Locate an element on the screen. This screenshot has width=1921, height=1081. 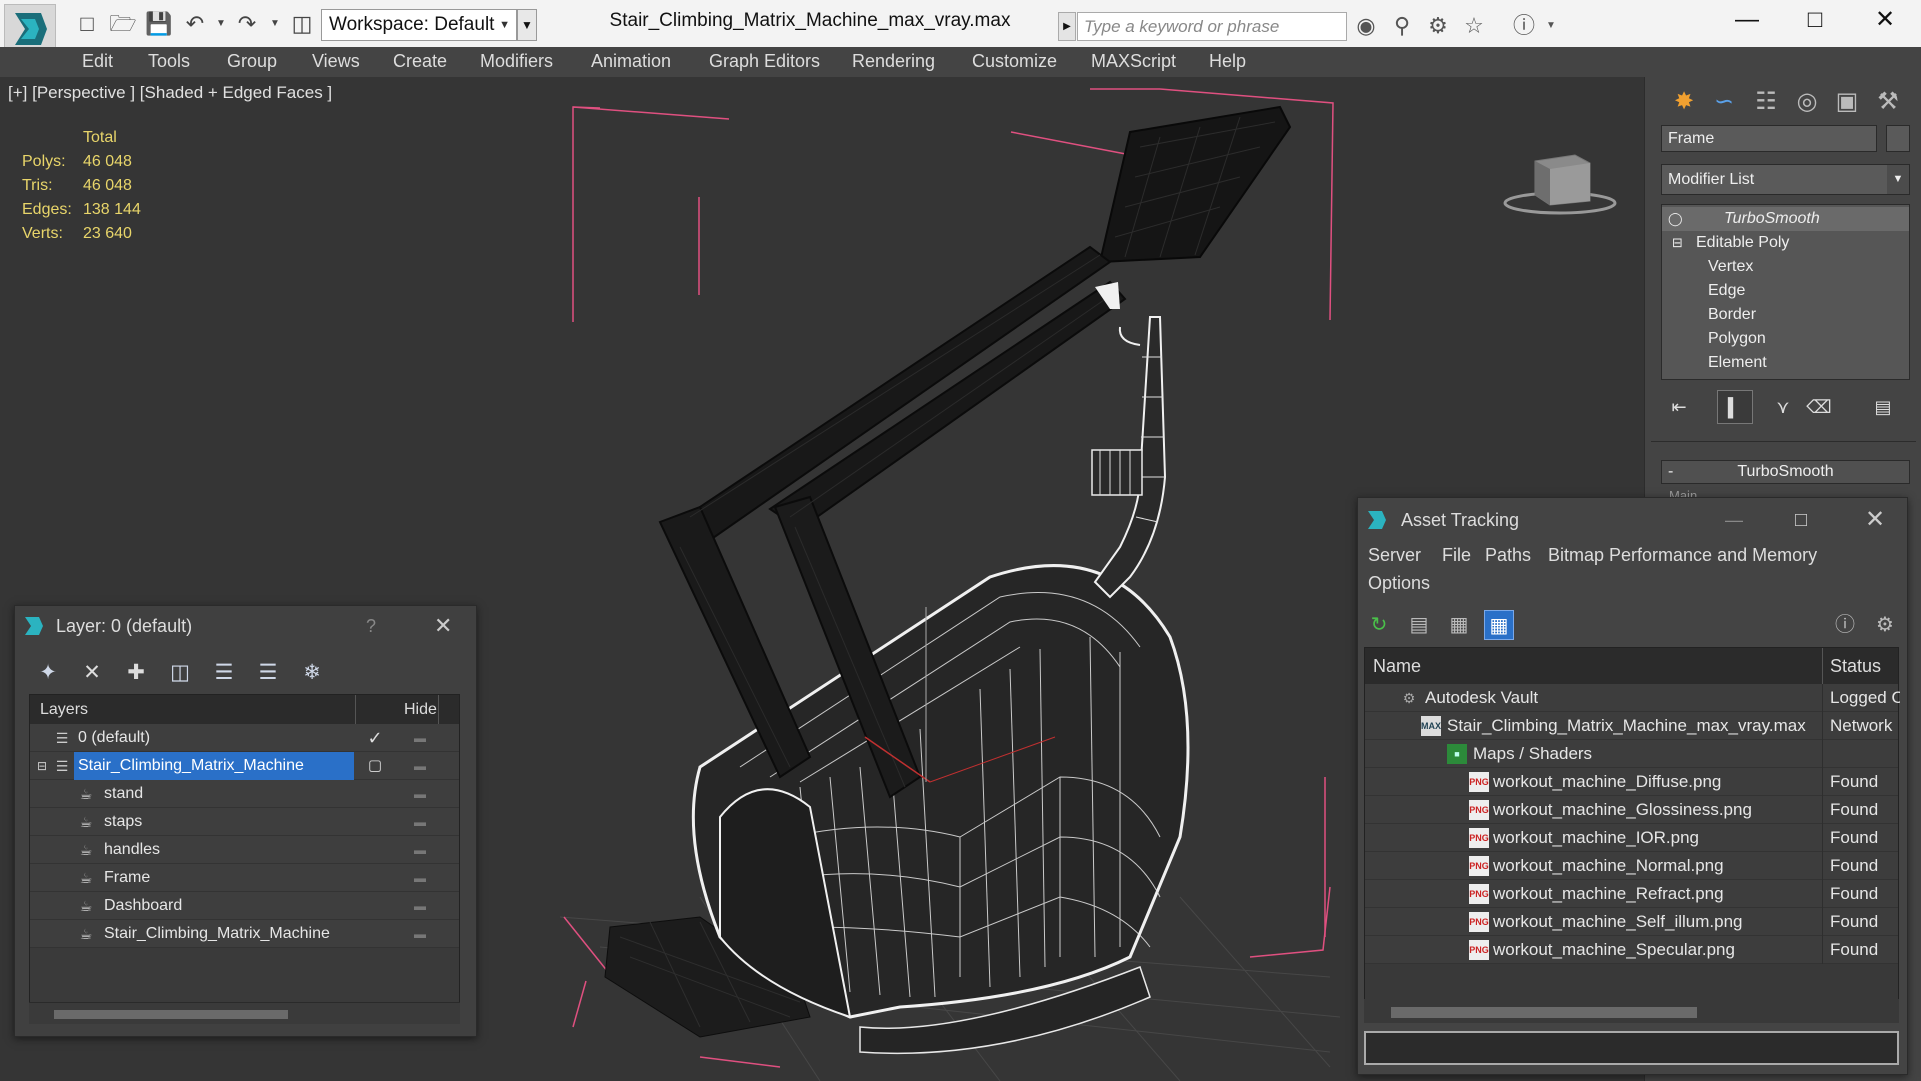
asset-row: PNG workout_machine_Diffuse.png Found is located at coordinates (1631, 782).